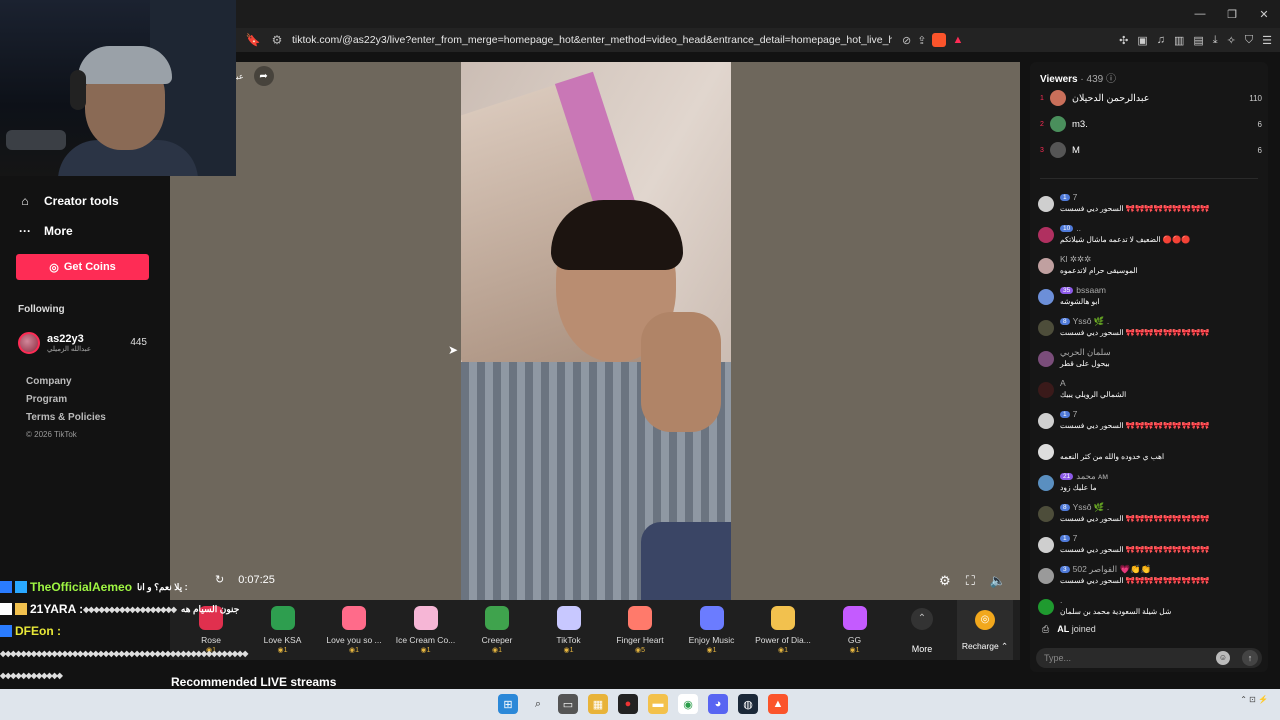 Image resolution: width=1280 pixels, height=720 pixels. Describe the element at coordinates (1142, 40) in the screenshot. I see `screenshot-icon: ▣` at that location.